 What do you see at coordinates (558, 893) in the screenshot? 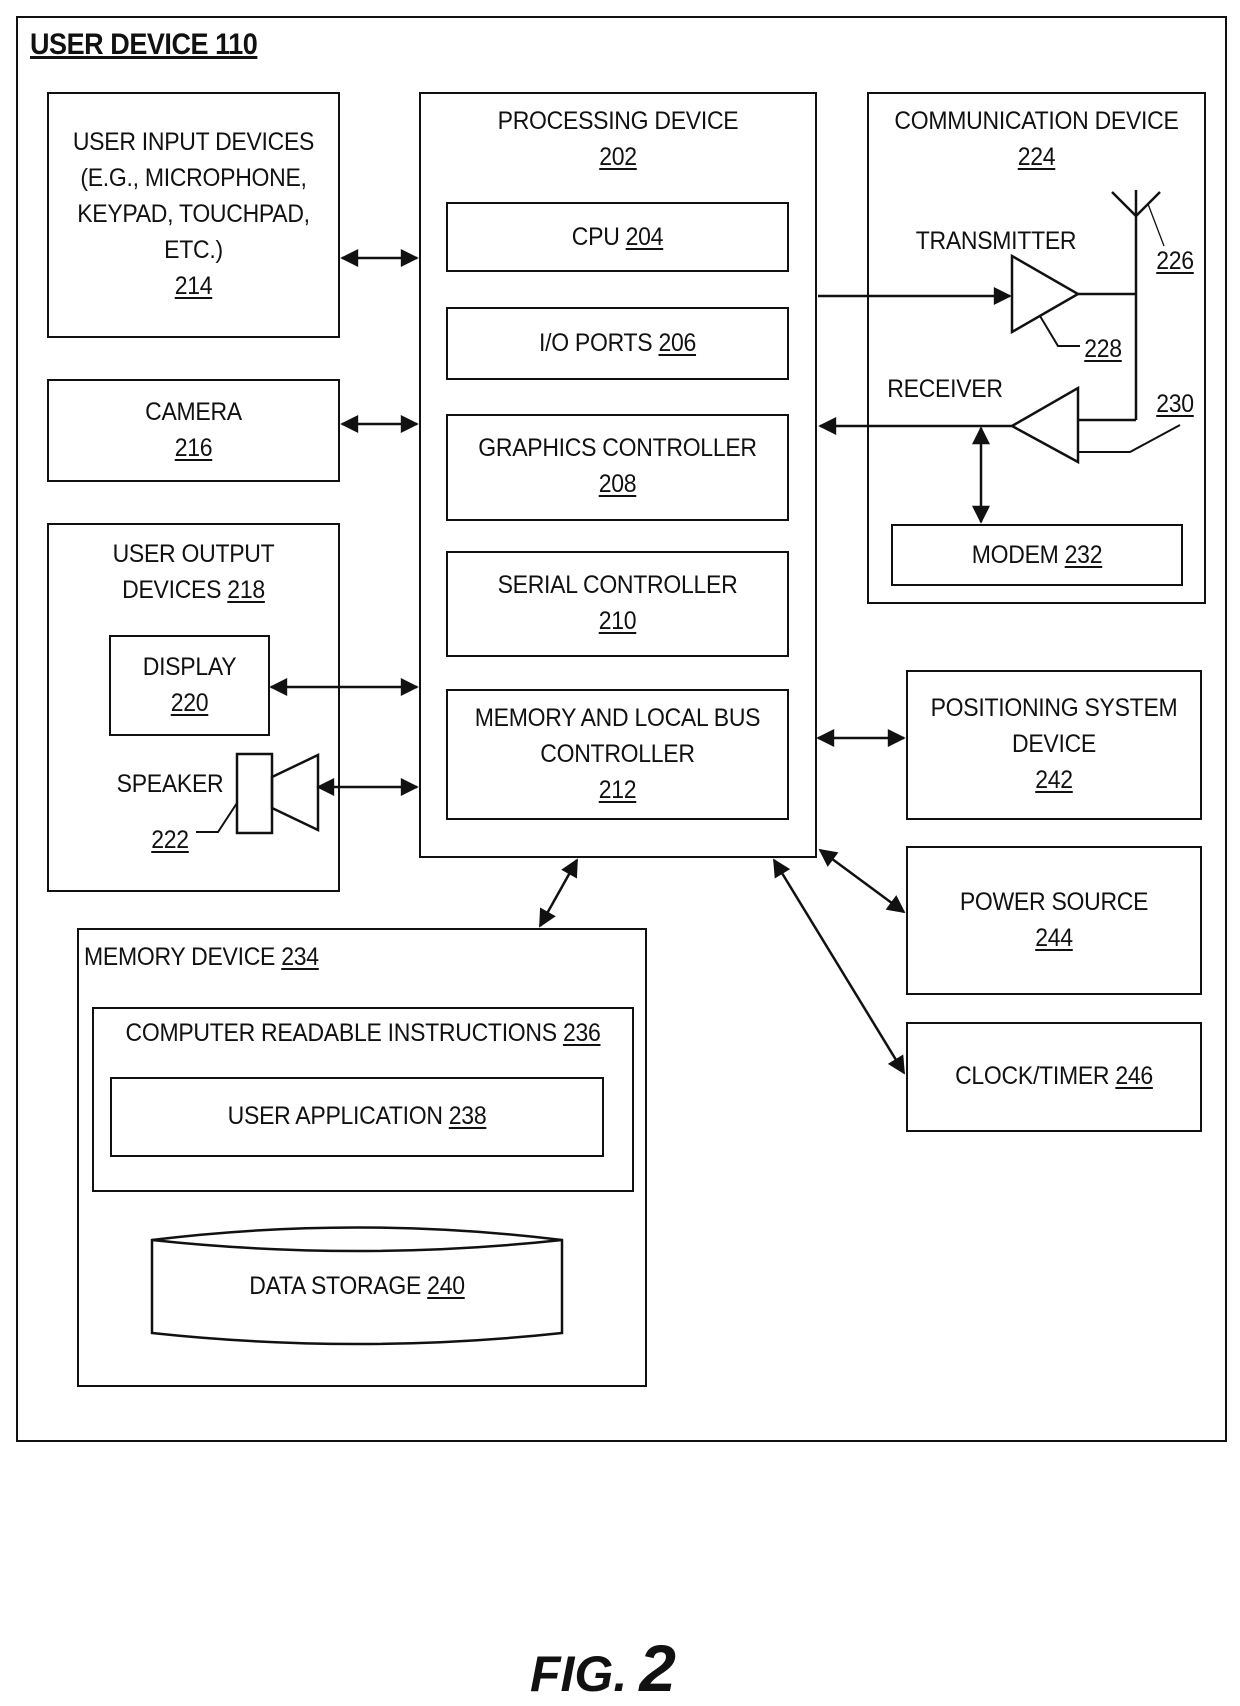
I see `arrow-processing-memory` at bounding box center [558, 893].